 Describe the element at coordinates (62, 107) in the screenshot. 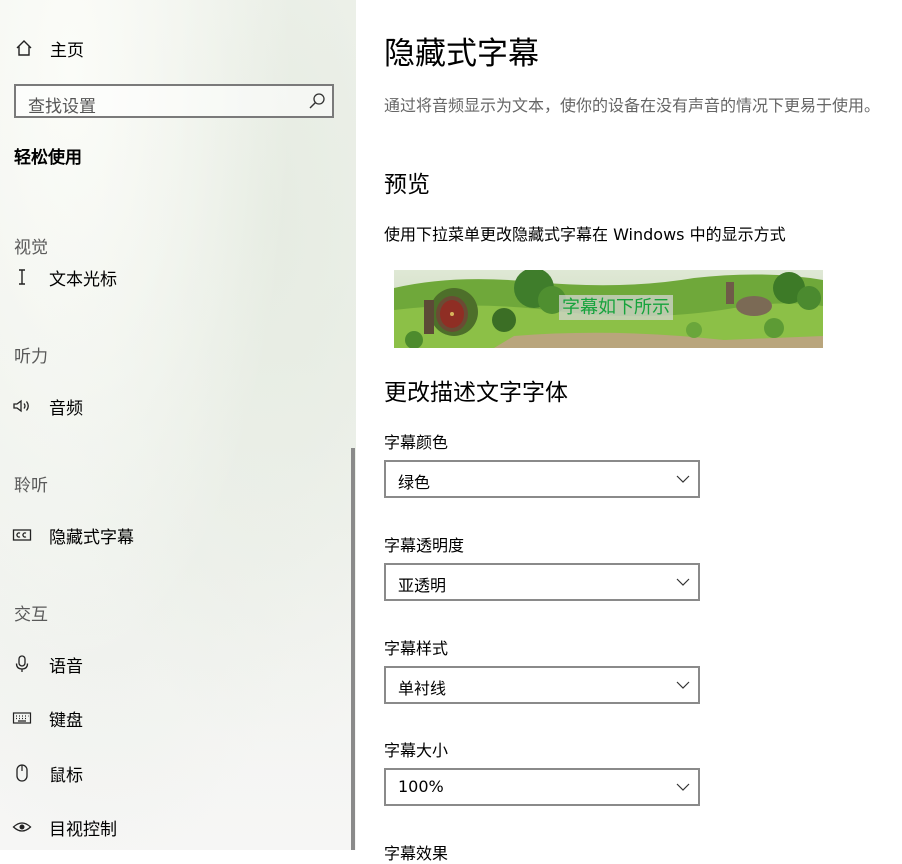

I see `search-placeholder: 查找设置` at that location.